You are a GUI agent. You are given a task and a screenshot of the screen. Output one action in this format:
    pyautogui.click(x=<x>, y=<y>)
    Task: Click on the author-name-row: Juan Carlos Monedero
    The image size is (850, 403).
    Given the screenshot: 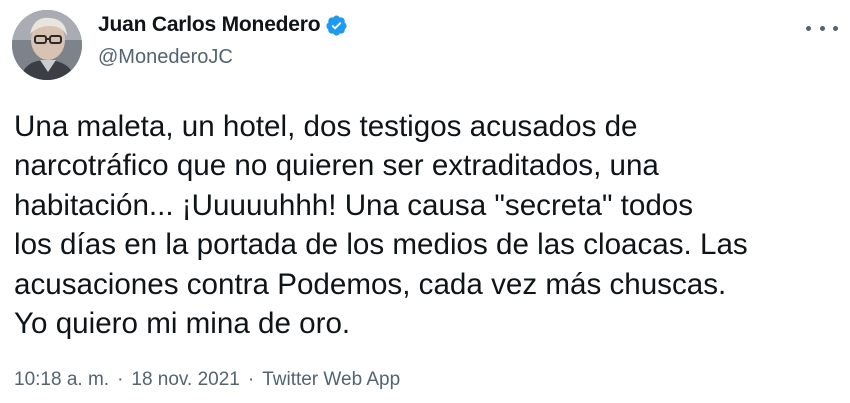 What is the action you would take?
    pyautogui.click(x=223, y=25)
    